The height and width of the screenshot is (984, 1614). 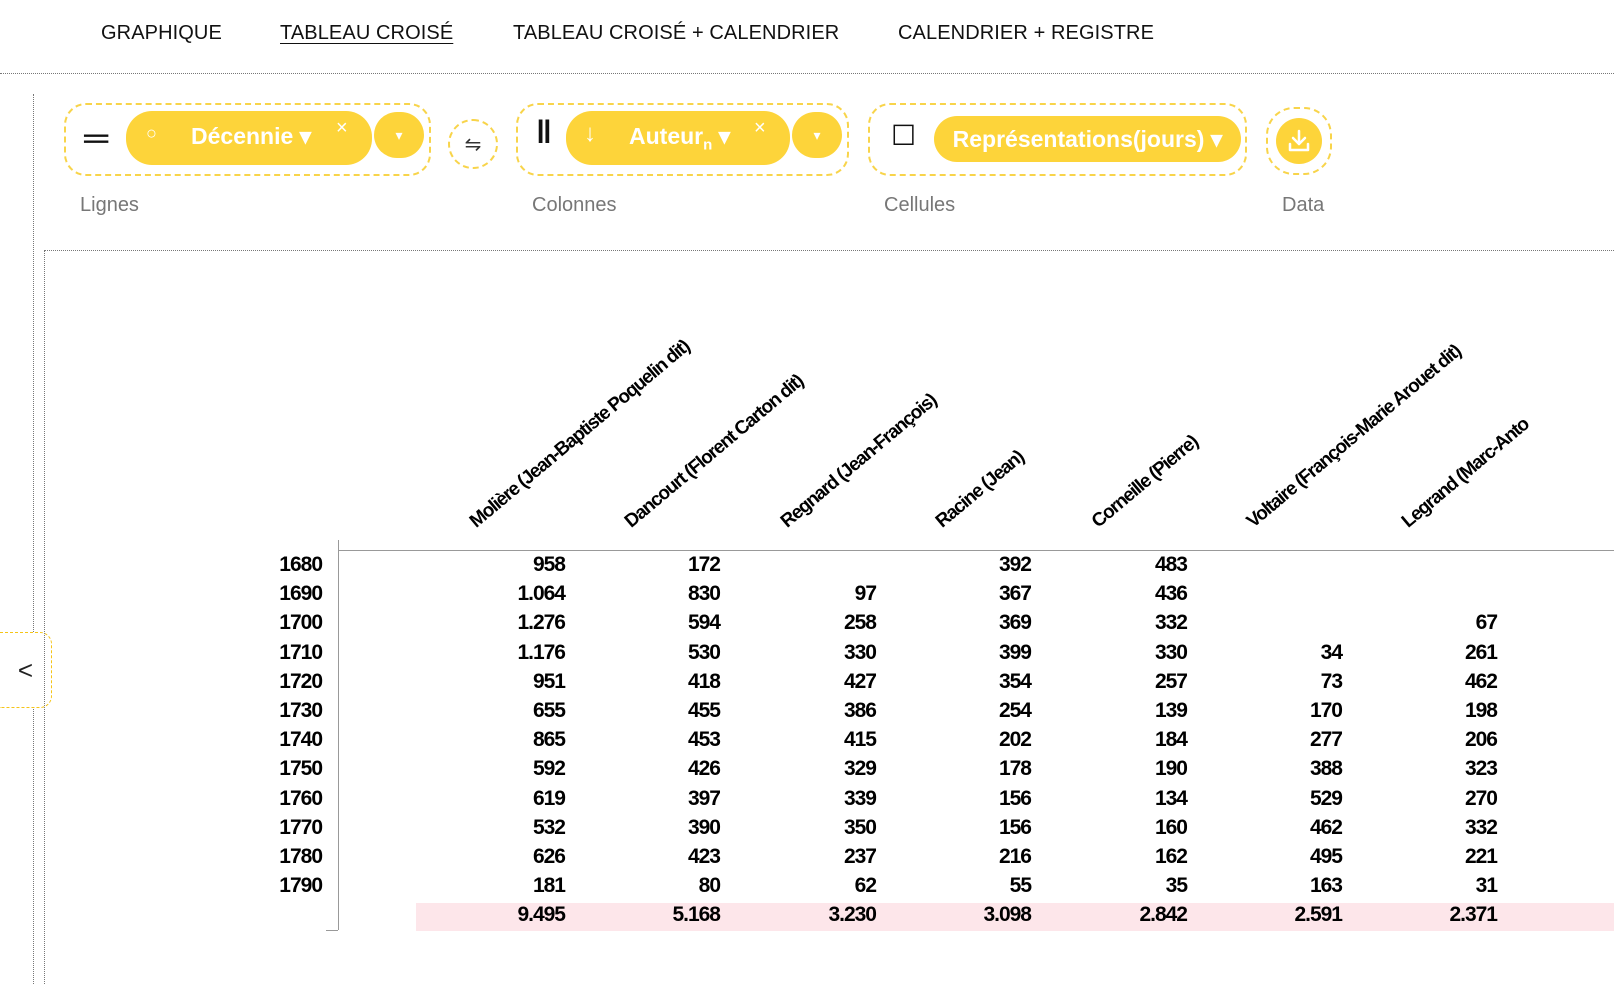 I want to click on table-cell: 390, so click(x=704, y=827).